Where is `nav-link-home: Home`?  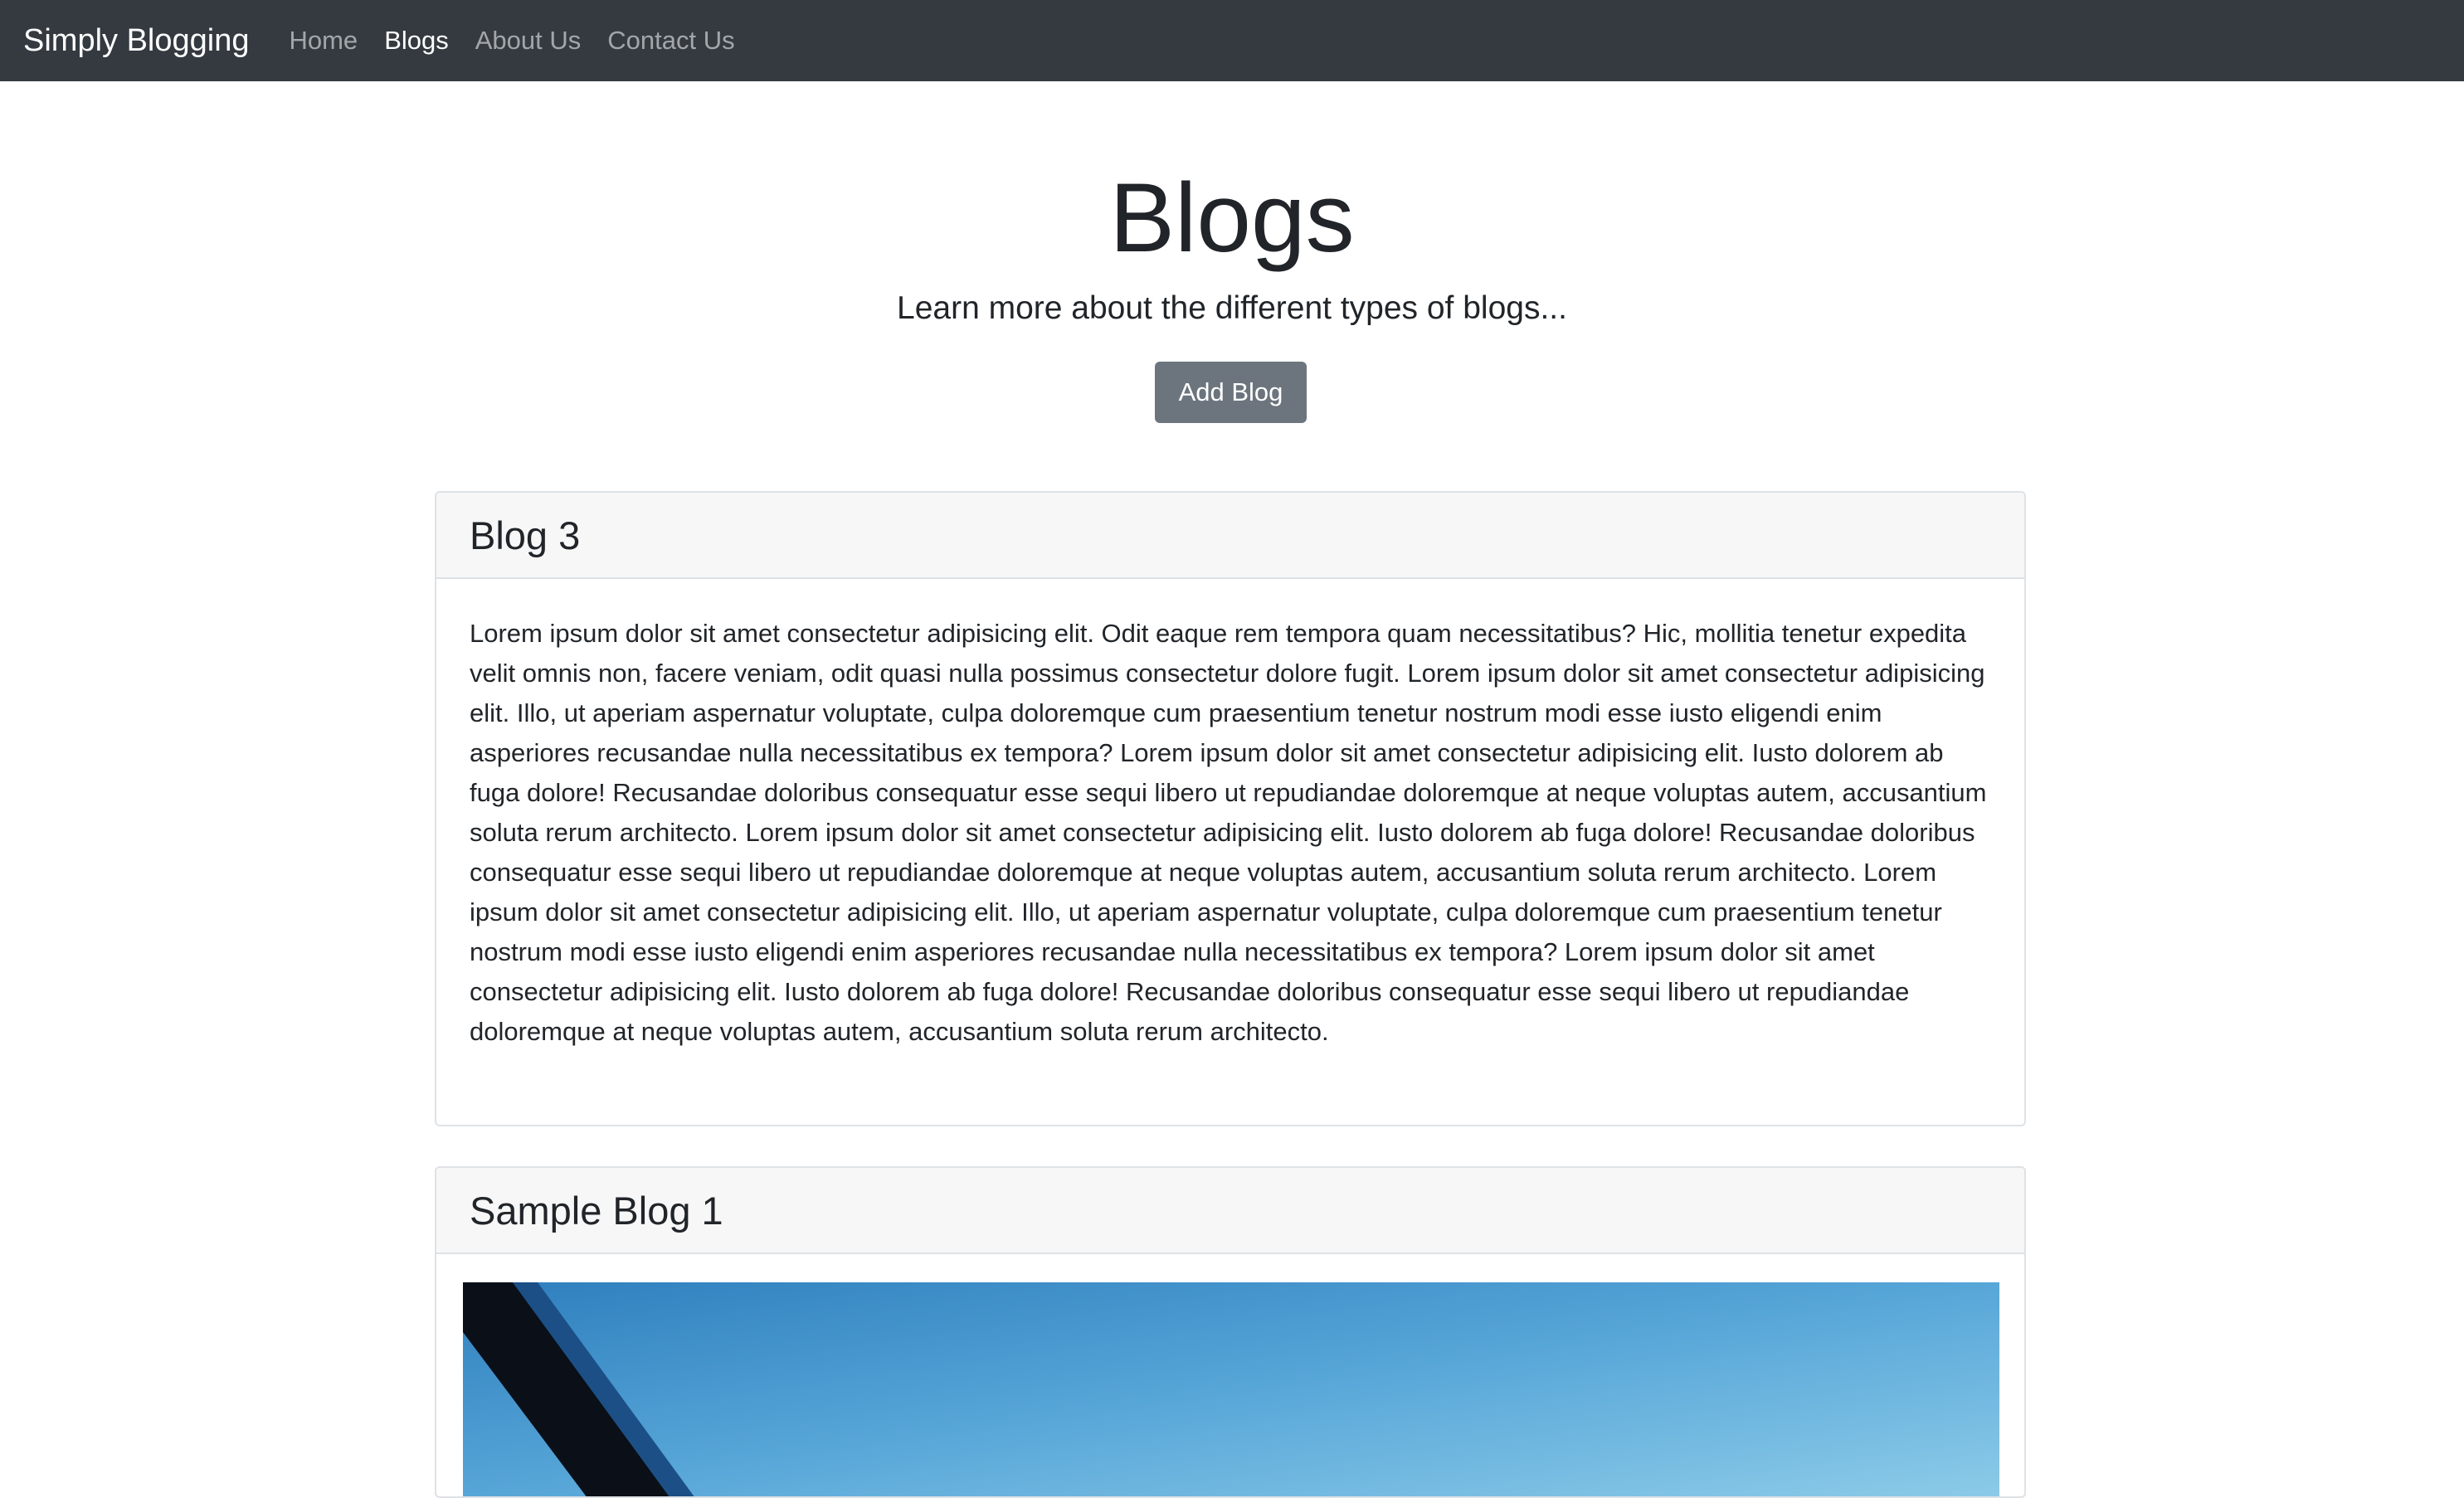
nav-link-home: Home is located at coordinates (323, 41).